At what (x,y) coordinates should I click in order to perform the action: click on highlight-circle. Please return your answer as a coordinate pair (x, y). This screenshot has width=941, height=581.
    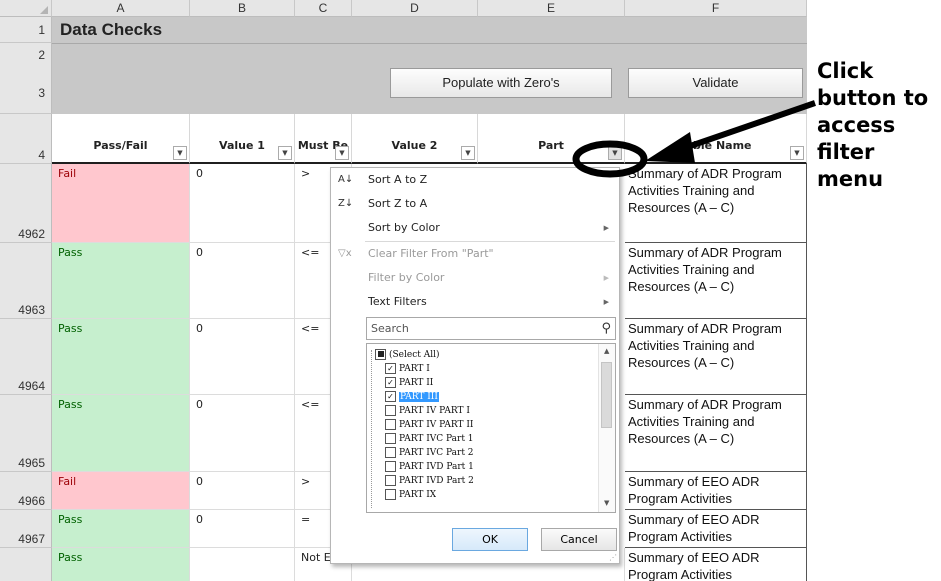
    Looking at the image, I should click on (610, 159).